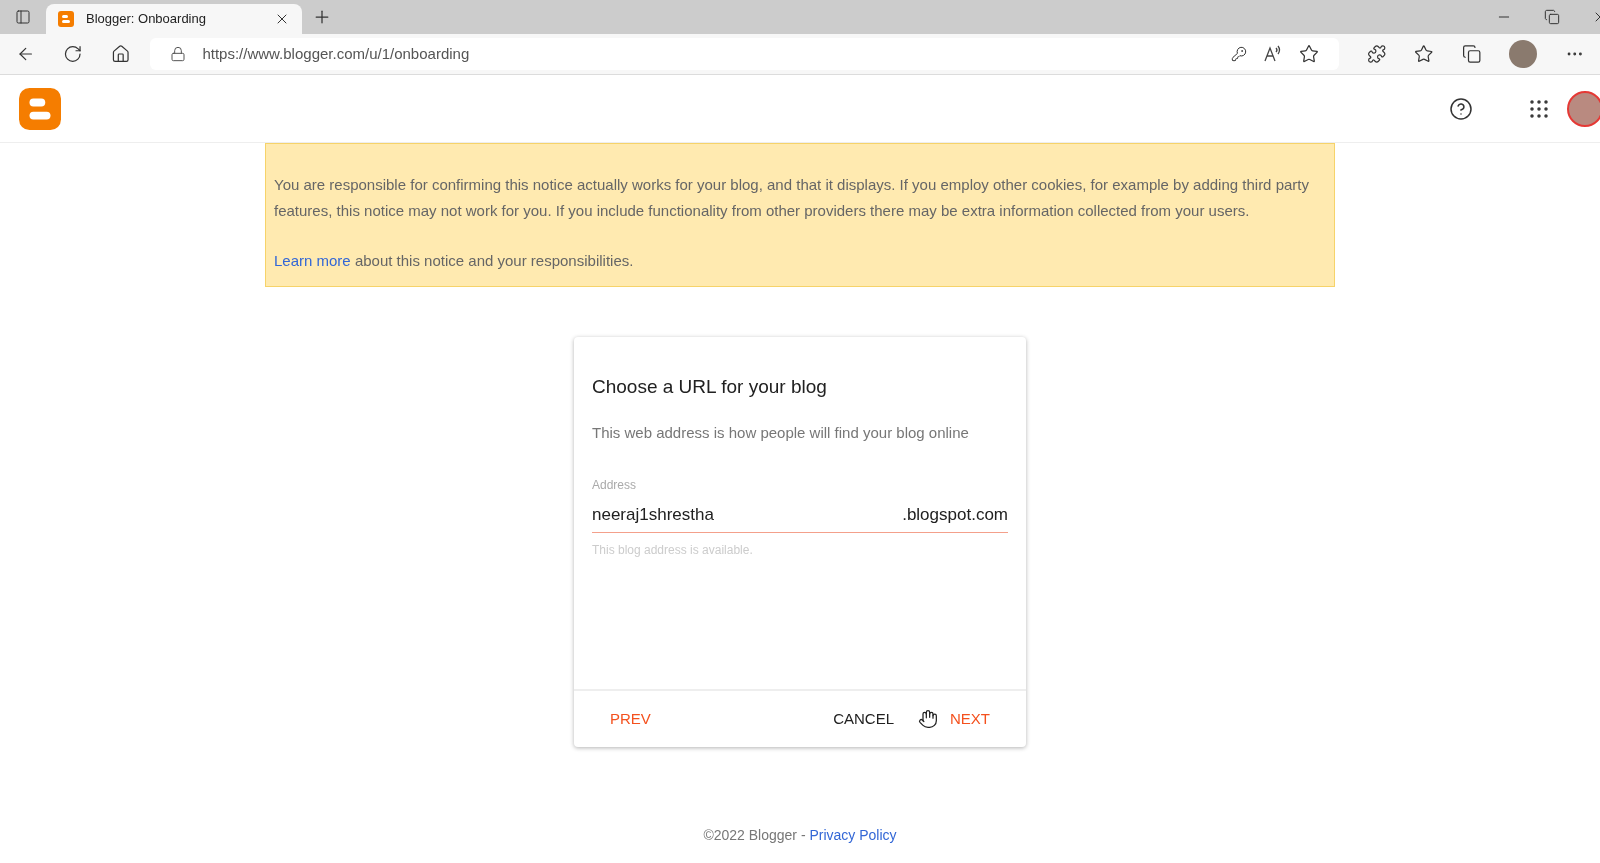  Describe the element at coordinates (336, 53) in the screenshot. I see `url-text: https://www.blogger.com/u/1/onboarding` at that location.